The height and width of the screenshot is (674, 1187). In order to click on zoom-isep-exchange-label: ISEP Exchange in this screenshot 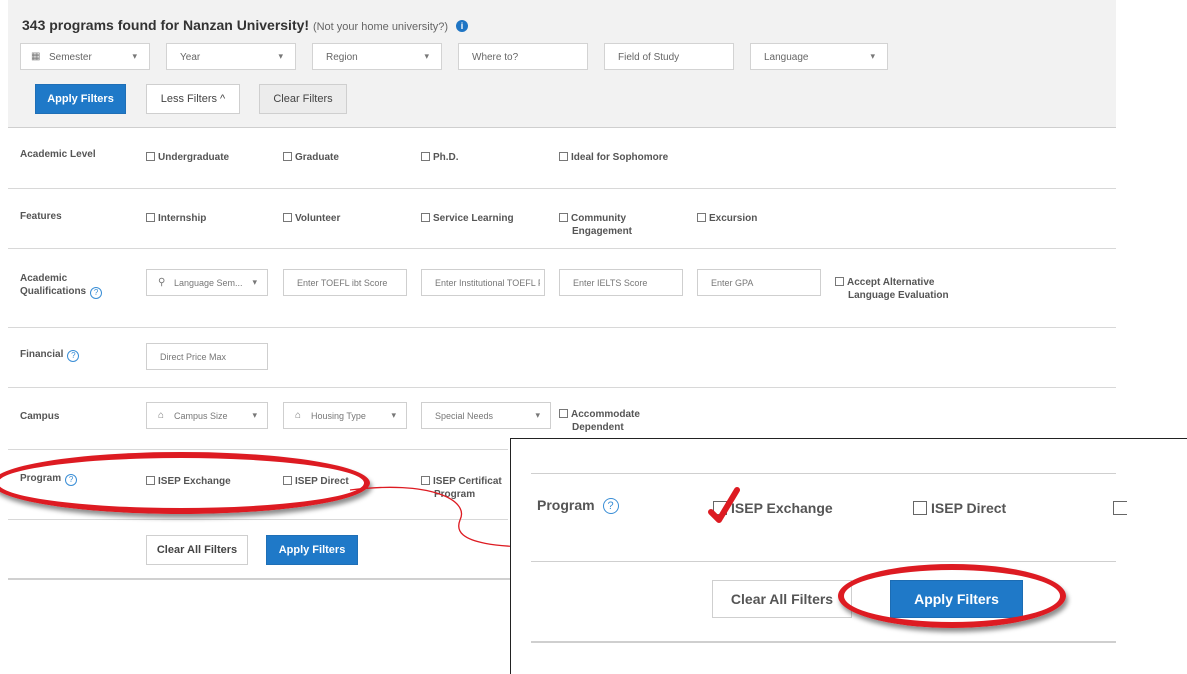, I will do `click(782, 508)`.